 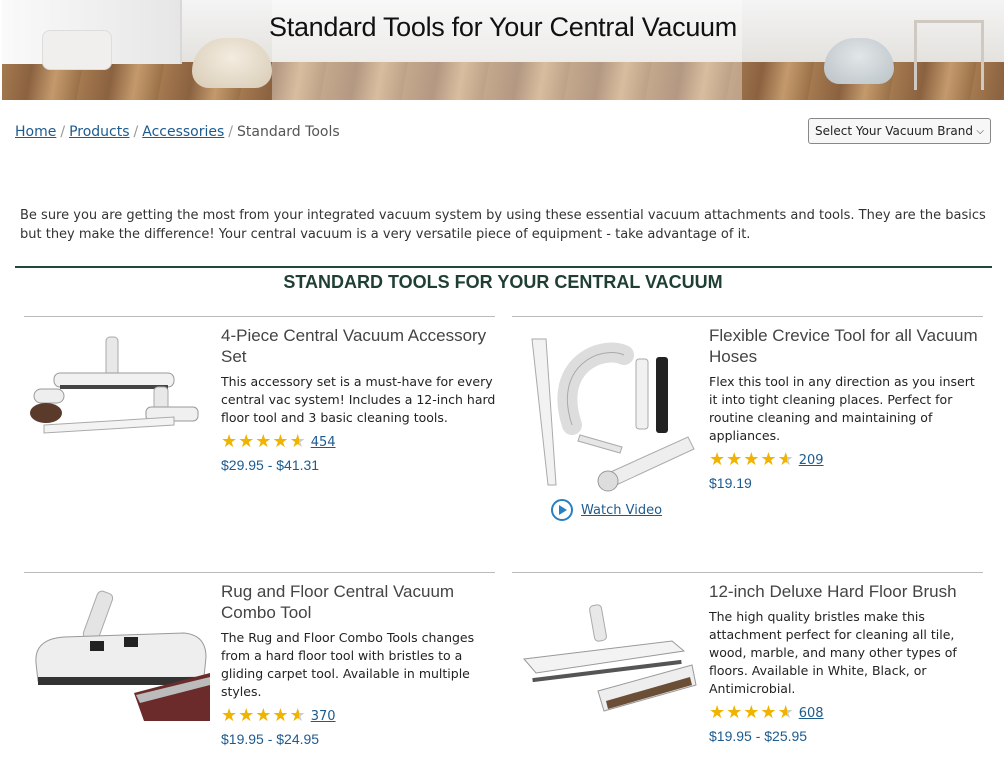 What do you see at coordinates (183, 132) in the screenshot?
I see `breadcrumb-accessories: Accessories` at bounding box center [183, 132].